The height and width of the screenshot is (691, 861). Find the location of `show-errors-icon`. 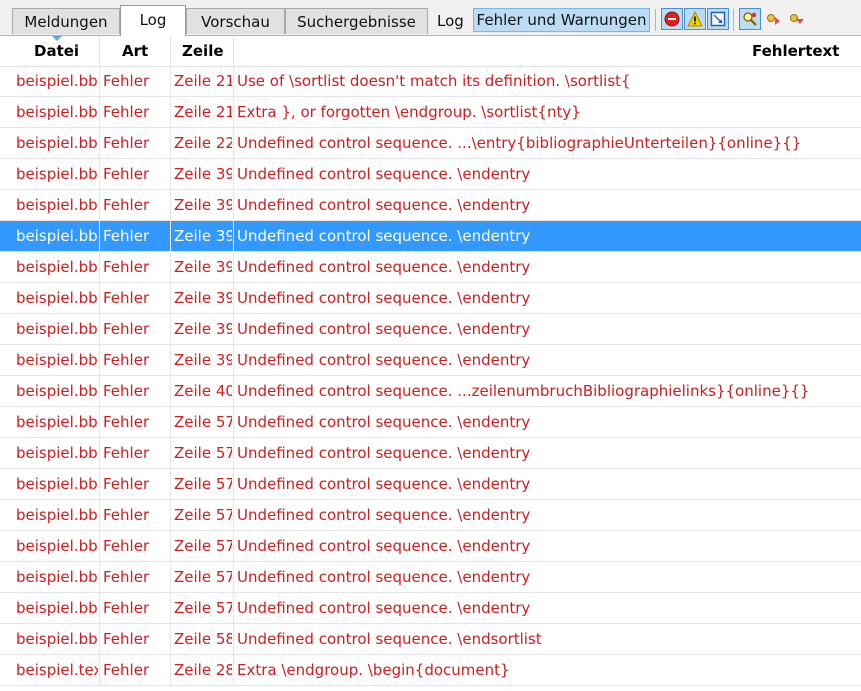

show-errors-icon is located at coordinates (672, 19).